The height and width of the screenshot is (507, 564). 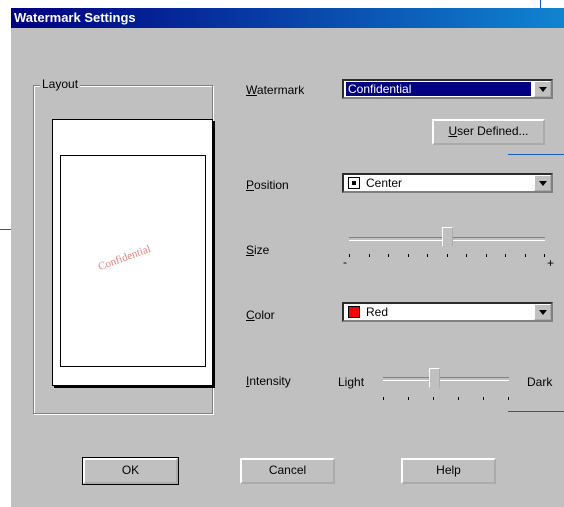 I want to click on position-select: Center, so click(x=447, y=183).